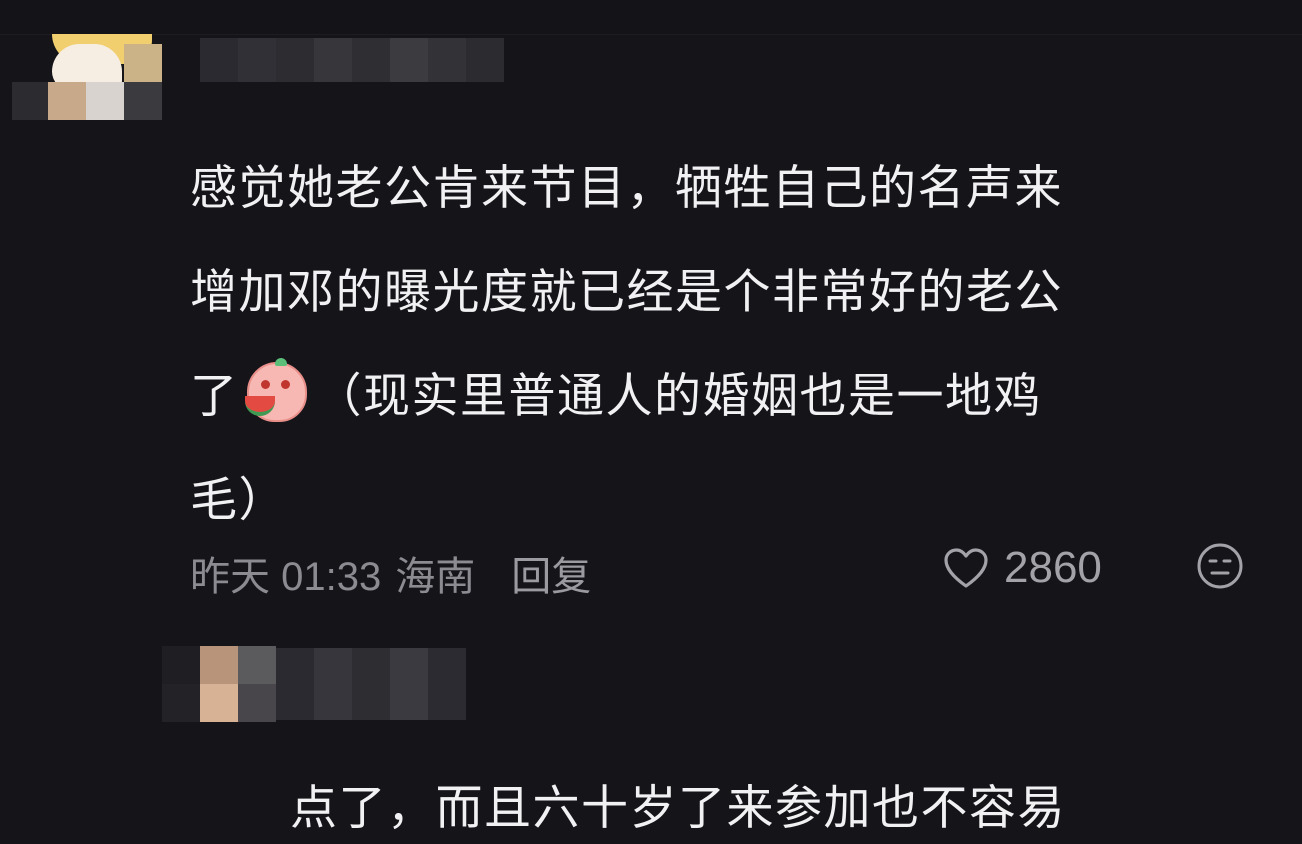 The height and width of the screenshot is (844, 1302). What do you see at coordinates (720, 569) in the screenshot?
I see `comment-meta: 昨天 01:33 海南 回复 2860` at bounding box center [720, 569].